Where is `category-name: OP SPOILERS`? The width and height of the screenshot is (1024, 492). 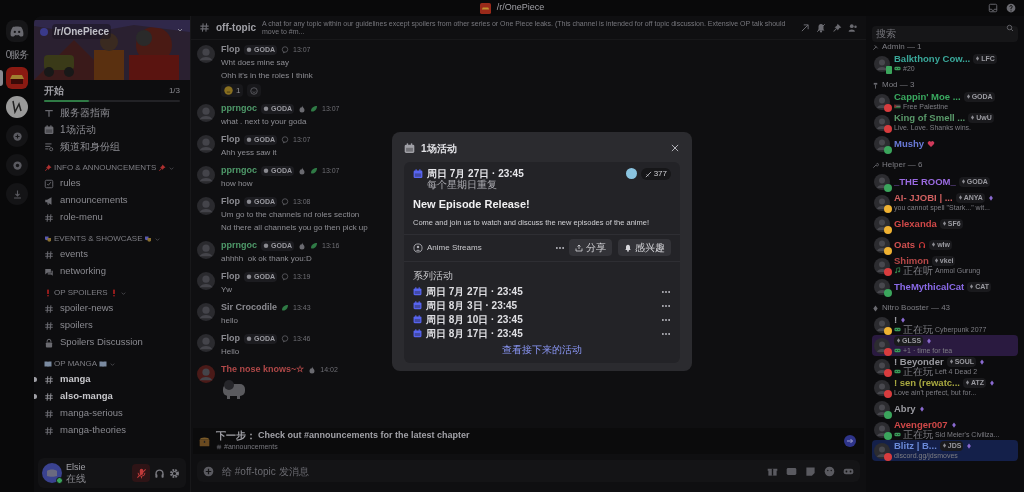 category-name: OP SPOILERS is located at coordinates (81, 293).